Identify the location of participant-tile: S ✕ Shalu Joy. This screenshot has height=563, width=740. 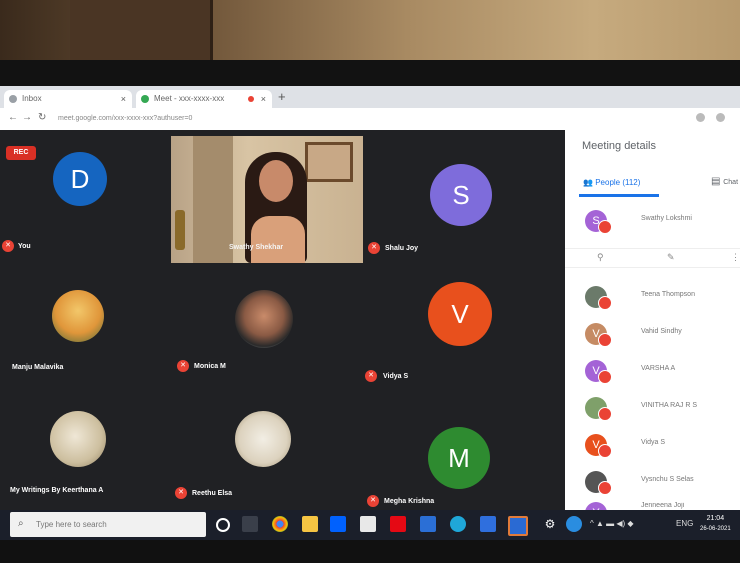
(465, 192).